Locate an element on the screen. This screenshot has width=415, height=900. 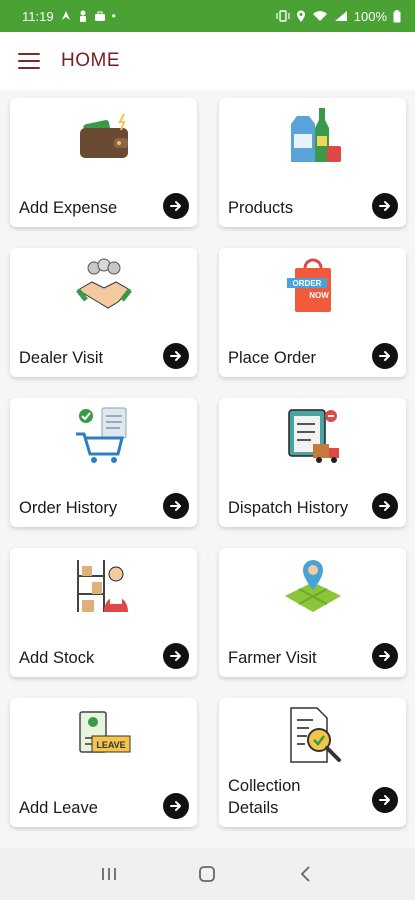
now-text: NOW is located at coordinates (319, 295).